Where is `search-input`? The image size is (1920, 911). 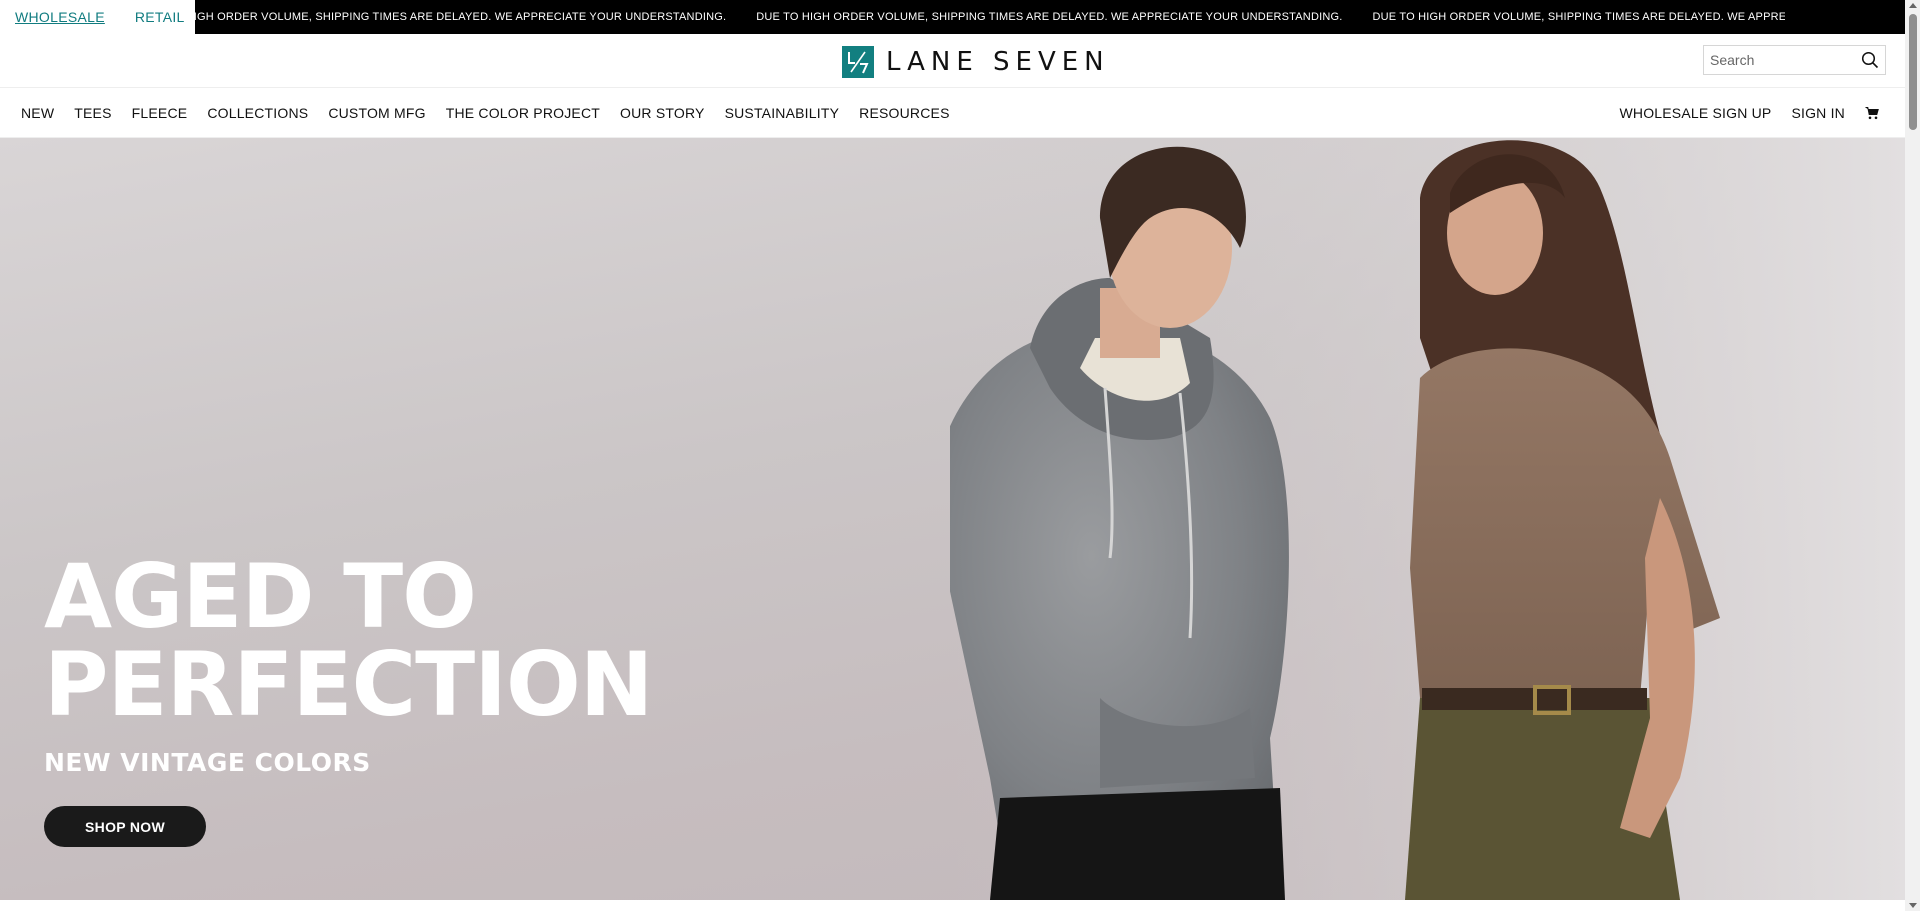 search-input is located at coordinates (1779, 60).